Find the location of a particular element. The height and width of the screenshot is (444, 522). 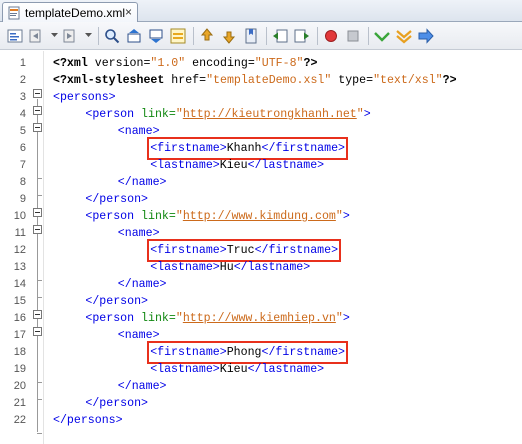

forward-dropdown-icon is located at coordinates (88, 36).